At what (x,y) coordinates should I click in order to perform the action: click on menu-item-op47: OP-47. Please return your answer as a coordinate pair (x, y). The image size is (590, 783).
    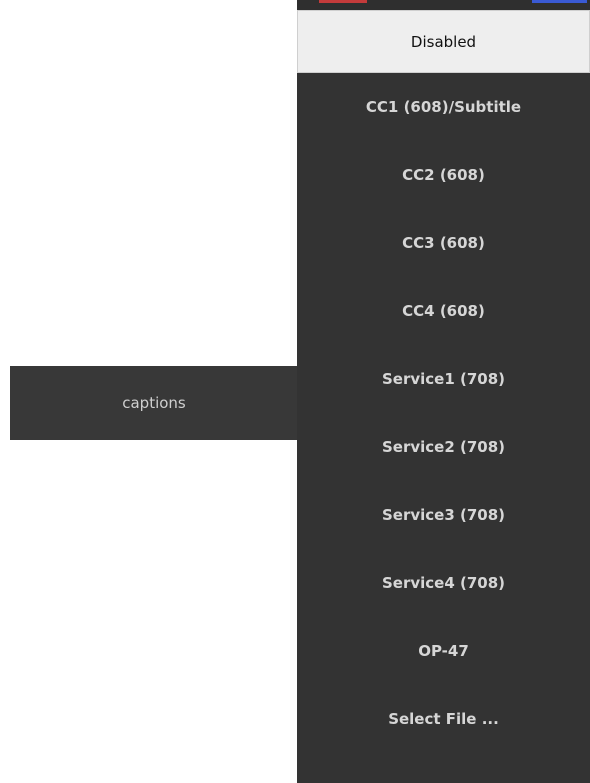
    Looking at the image, I should click on (443, 651).